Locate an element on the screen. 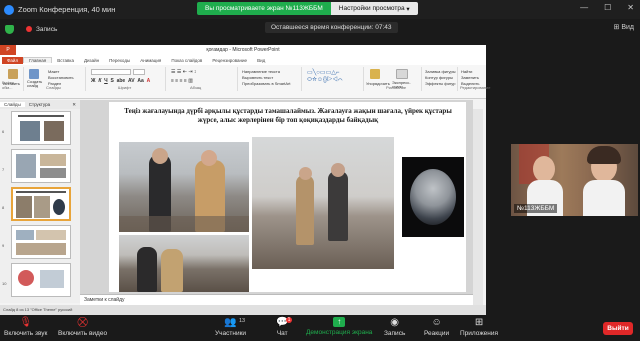 The image size is (640, 341). reactions-icon: ☺ is located at coordinates (436, 322).